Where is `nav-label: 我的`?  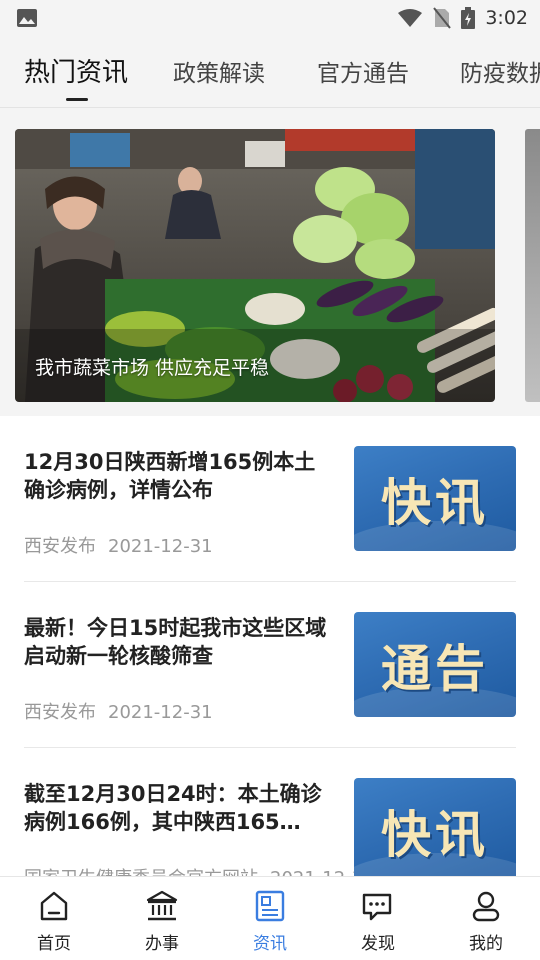
nav-label: 我的 is located at coordinates (486, 944).